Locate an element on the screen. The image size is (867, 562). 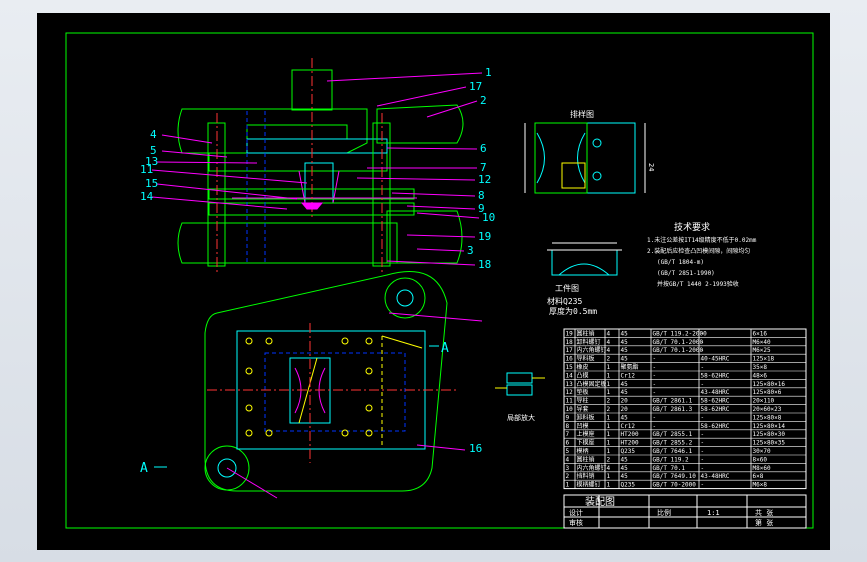
bom-cell: 垫板 is located at coordinates (583, 392).